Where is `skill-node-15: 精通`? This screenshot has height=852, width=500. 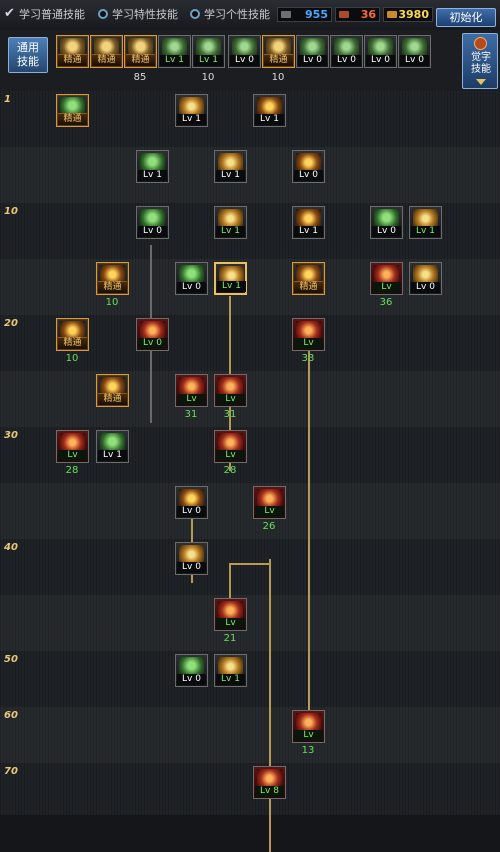 skill-node-15: 精通 is located at coordinates (308, 278).